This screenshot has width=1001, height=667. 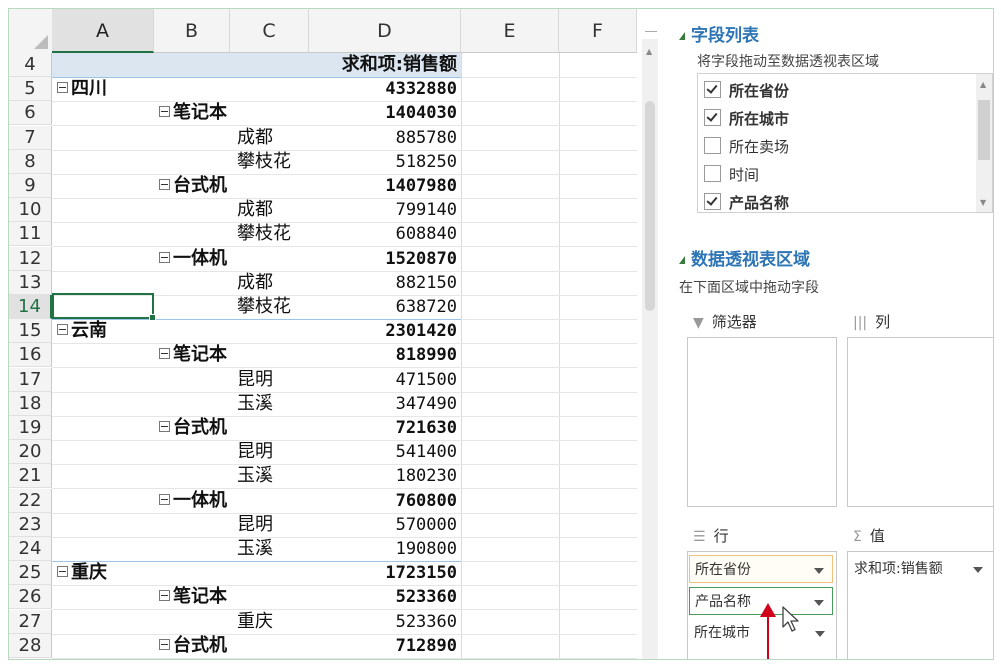 I want to click on row-header-15: 15, so click(x=30, y=331).